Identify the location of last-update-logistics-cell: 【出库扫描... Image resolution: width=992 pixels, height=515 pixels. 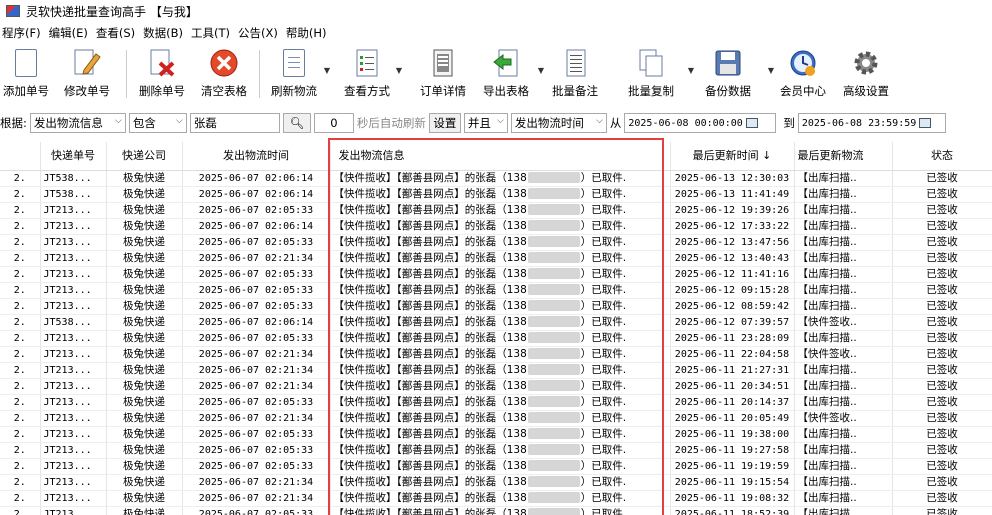
(843, 290).